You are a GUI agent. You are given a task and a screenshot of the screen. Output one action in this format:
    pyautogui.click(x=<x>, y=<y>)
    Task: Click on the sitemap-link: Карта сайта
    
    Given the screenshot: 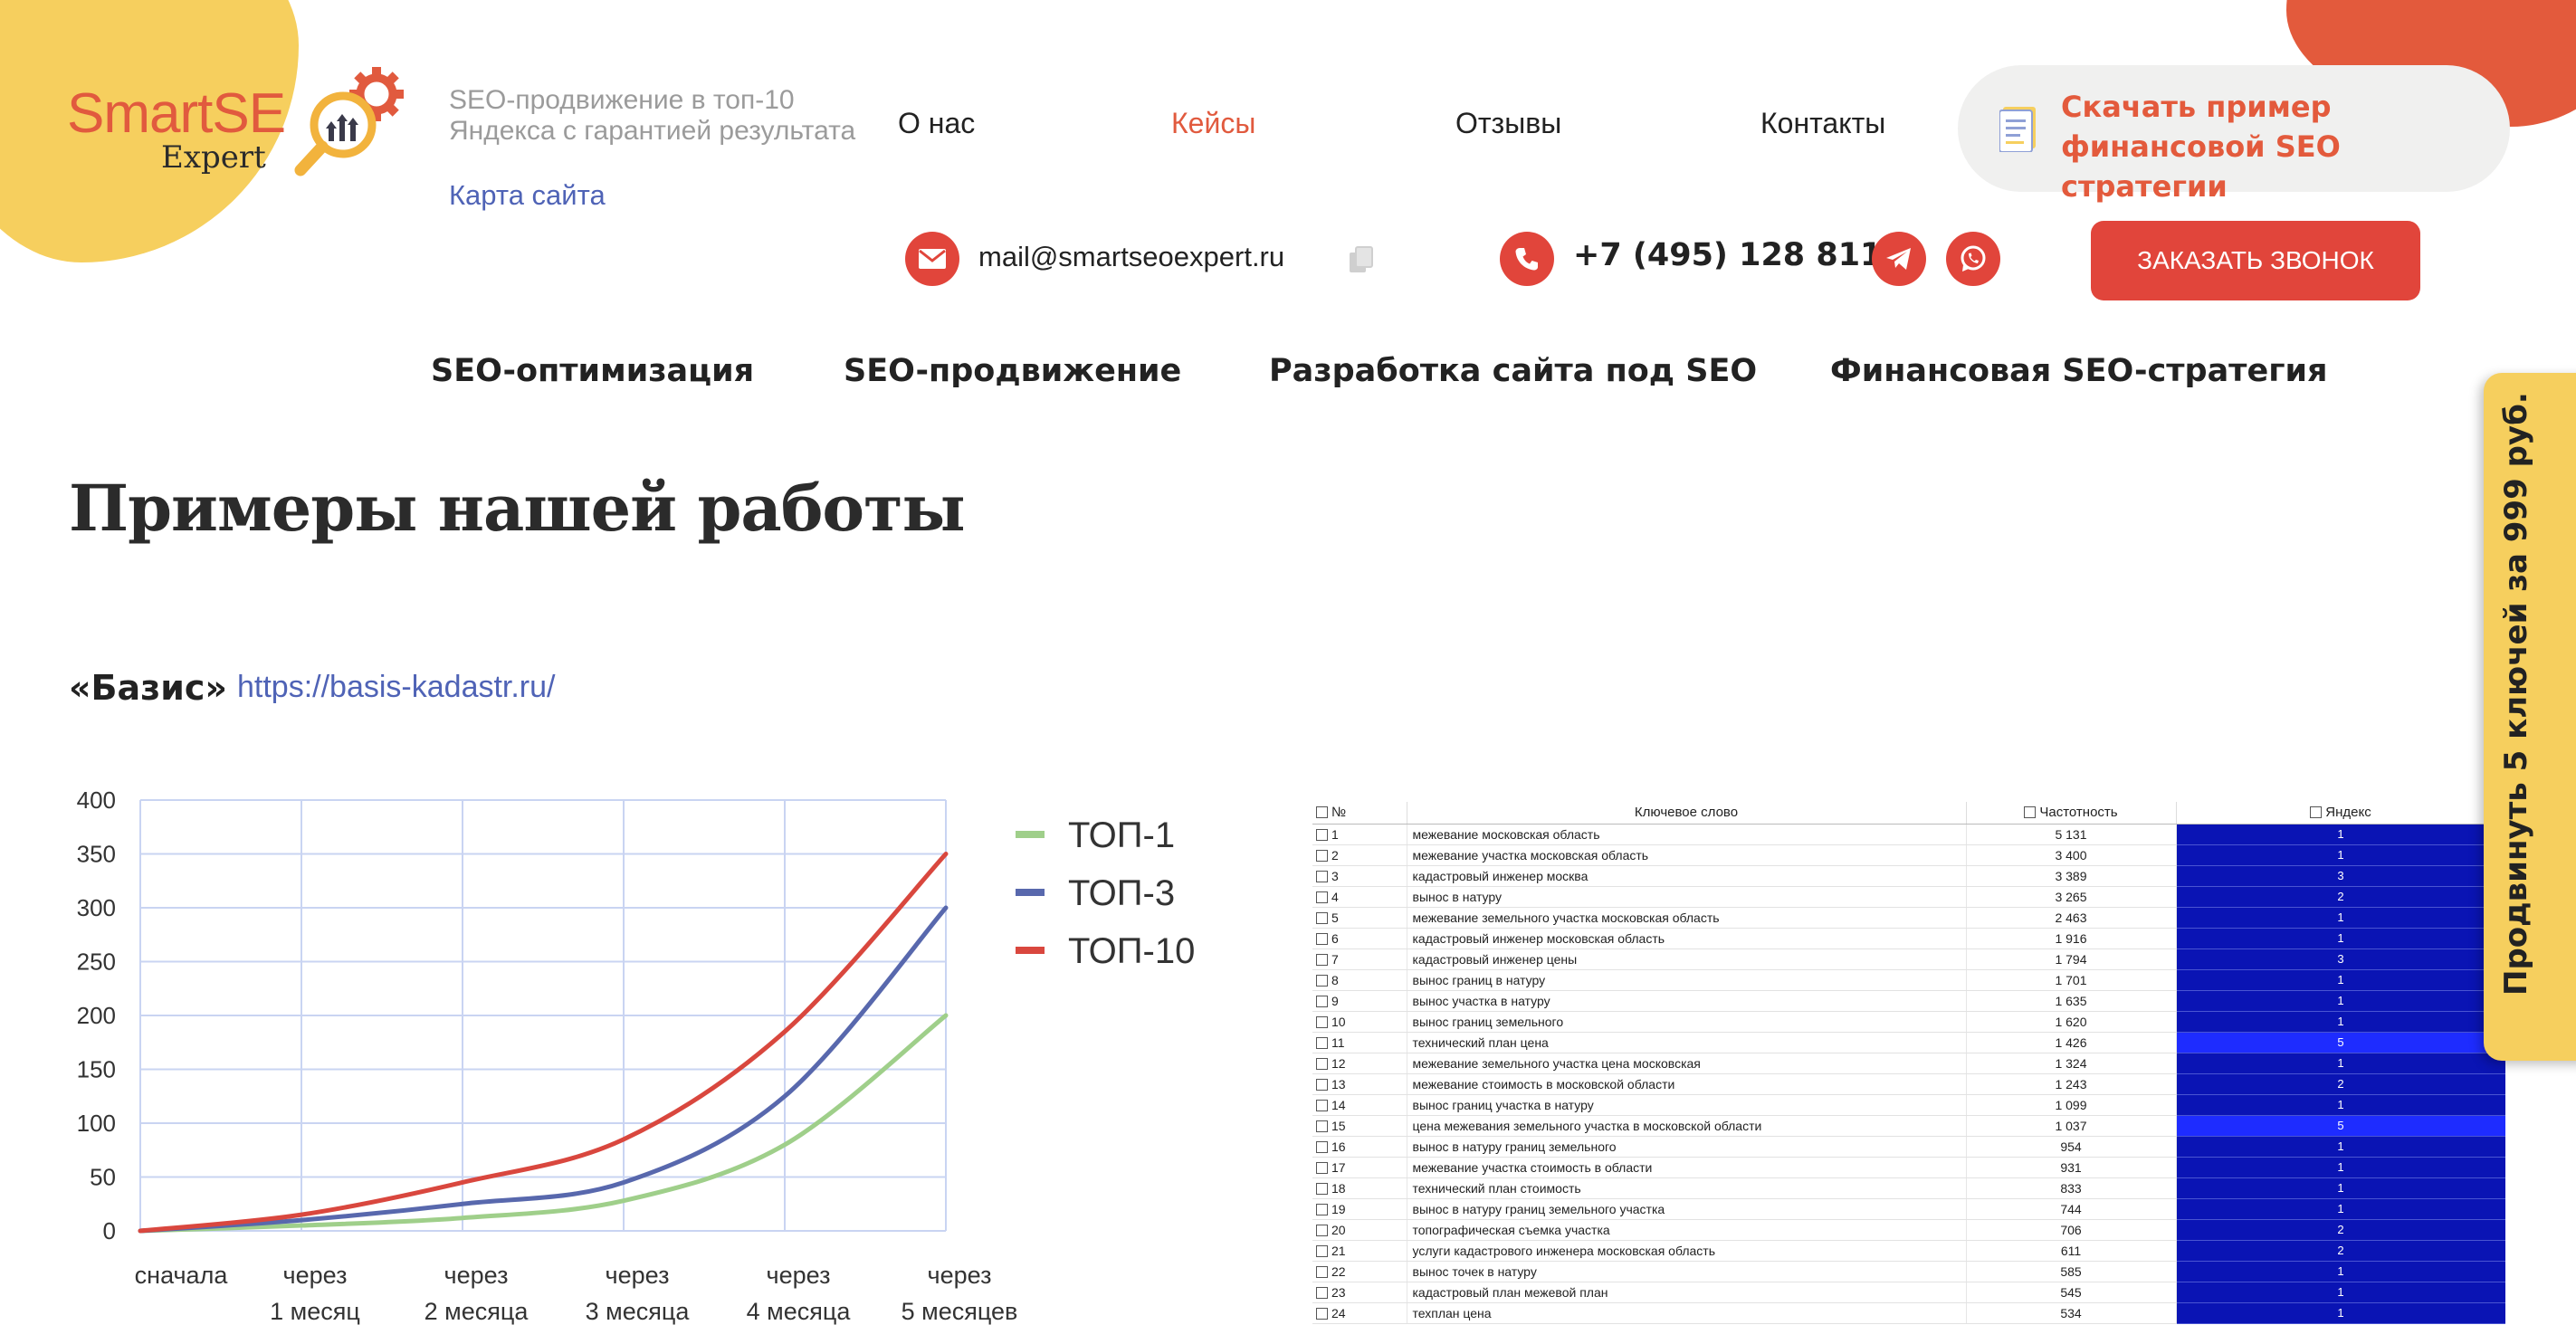 What is the action you would take?
    pyautogui.click(x=528, y=196)
    